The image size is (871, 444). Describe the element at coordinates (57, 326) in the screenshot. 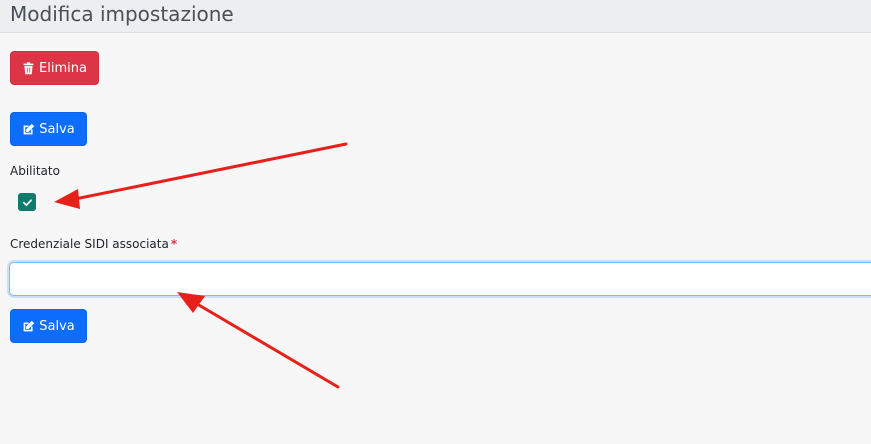

I see `save-button-bottom-label: Salva` at that location.